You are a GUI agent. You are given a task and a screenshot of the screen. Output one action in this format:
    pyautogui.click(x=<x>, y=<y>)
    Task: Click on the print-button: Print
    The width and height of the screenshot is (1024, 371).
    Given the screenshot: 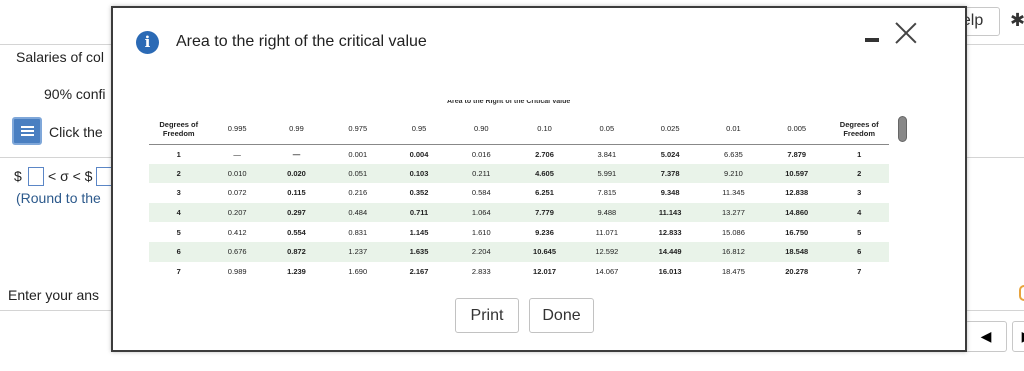 What is the action you would take?
    pyautogui.click(x=487, y=315)
    